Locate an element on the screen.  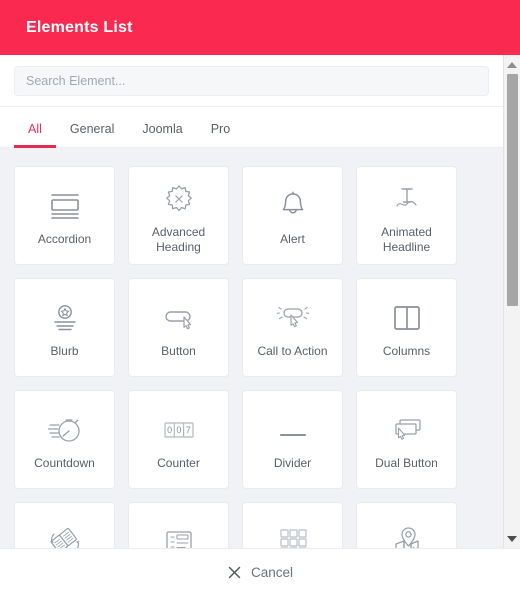
element-card-alert: Alert is located at coordinates (292, 215).